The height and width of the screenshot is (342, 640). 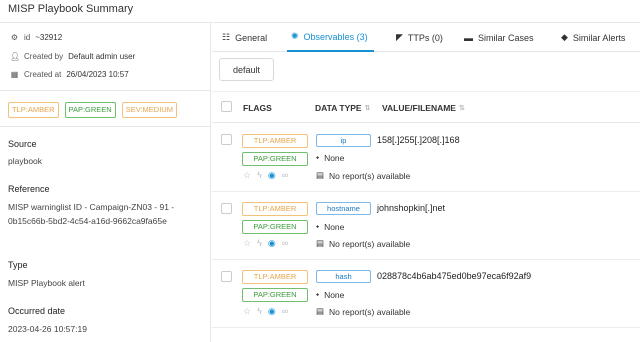 What do you see at coordinates (295, 36) in the screenshot?
I see `observable-icon: ✺` at bounding box center [295, 36].